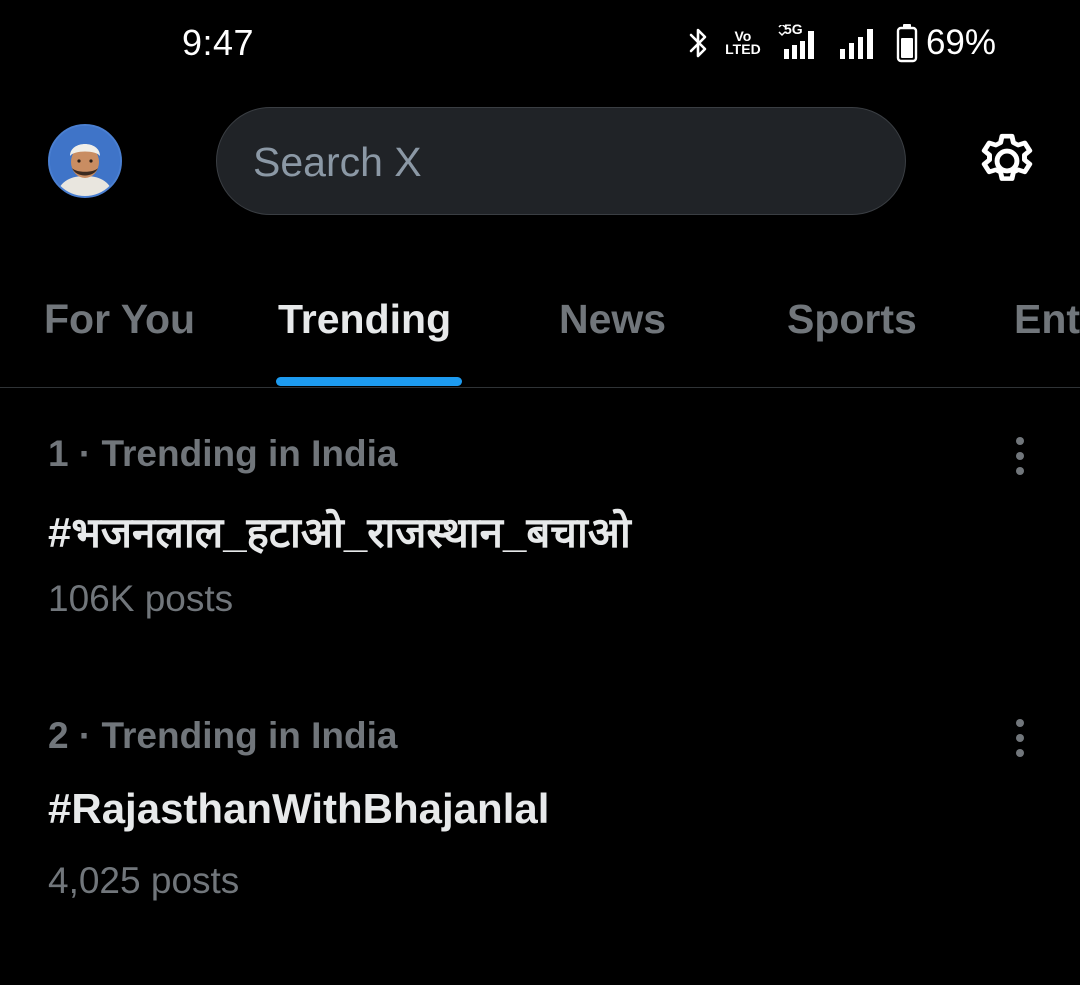 This screenshot has height=985, width=1080. Describe the element at coordinates (1047, 319) in the screenshot. I see `tab-entertainment: Ent` at that location.